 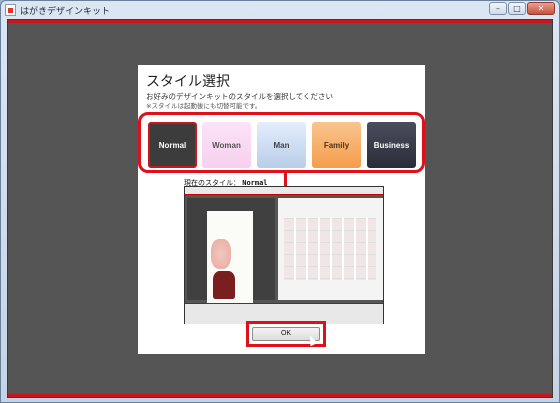 I want to click on maximize-button: □, so click(x=517, y=8).